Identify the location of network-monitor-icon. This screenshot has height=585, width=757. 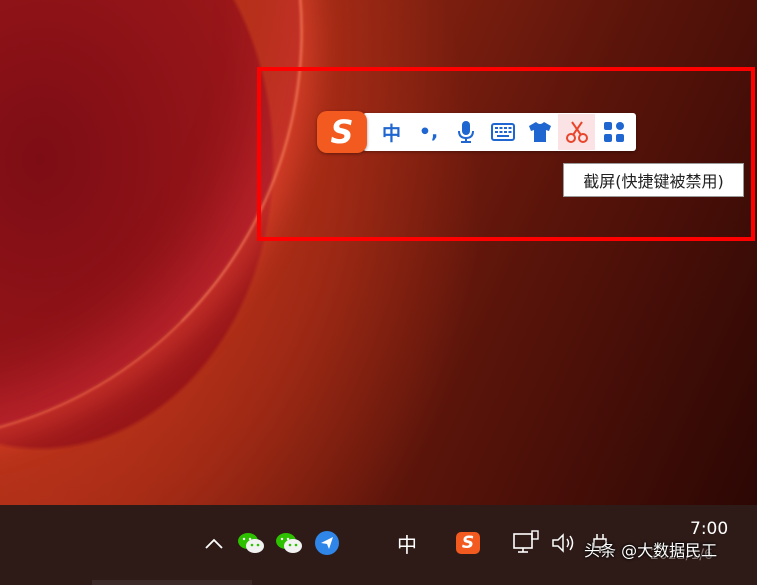
(526, 541).